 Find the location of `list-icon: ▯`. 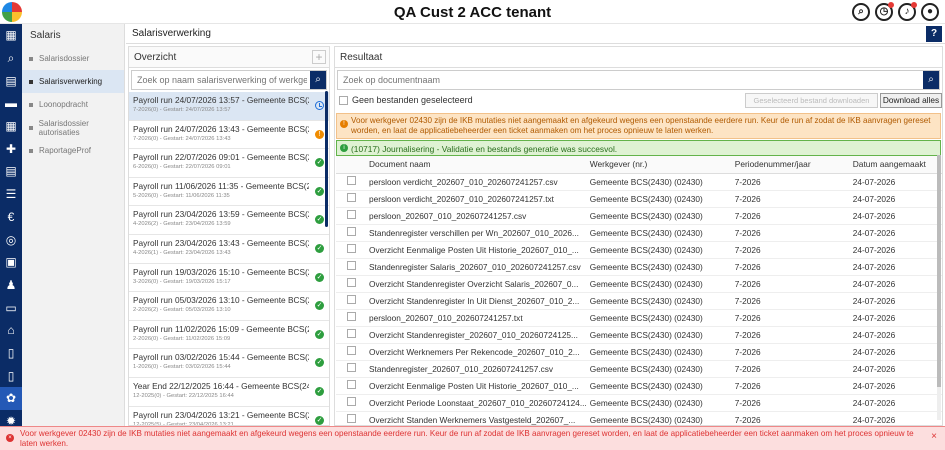

list-icon: ▯ is located at coordinates (11, 375).